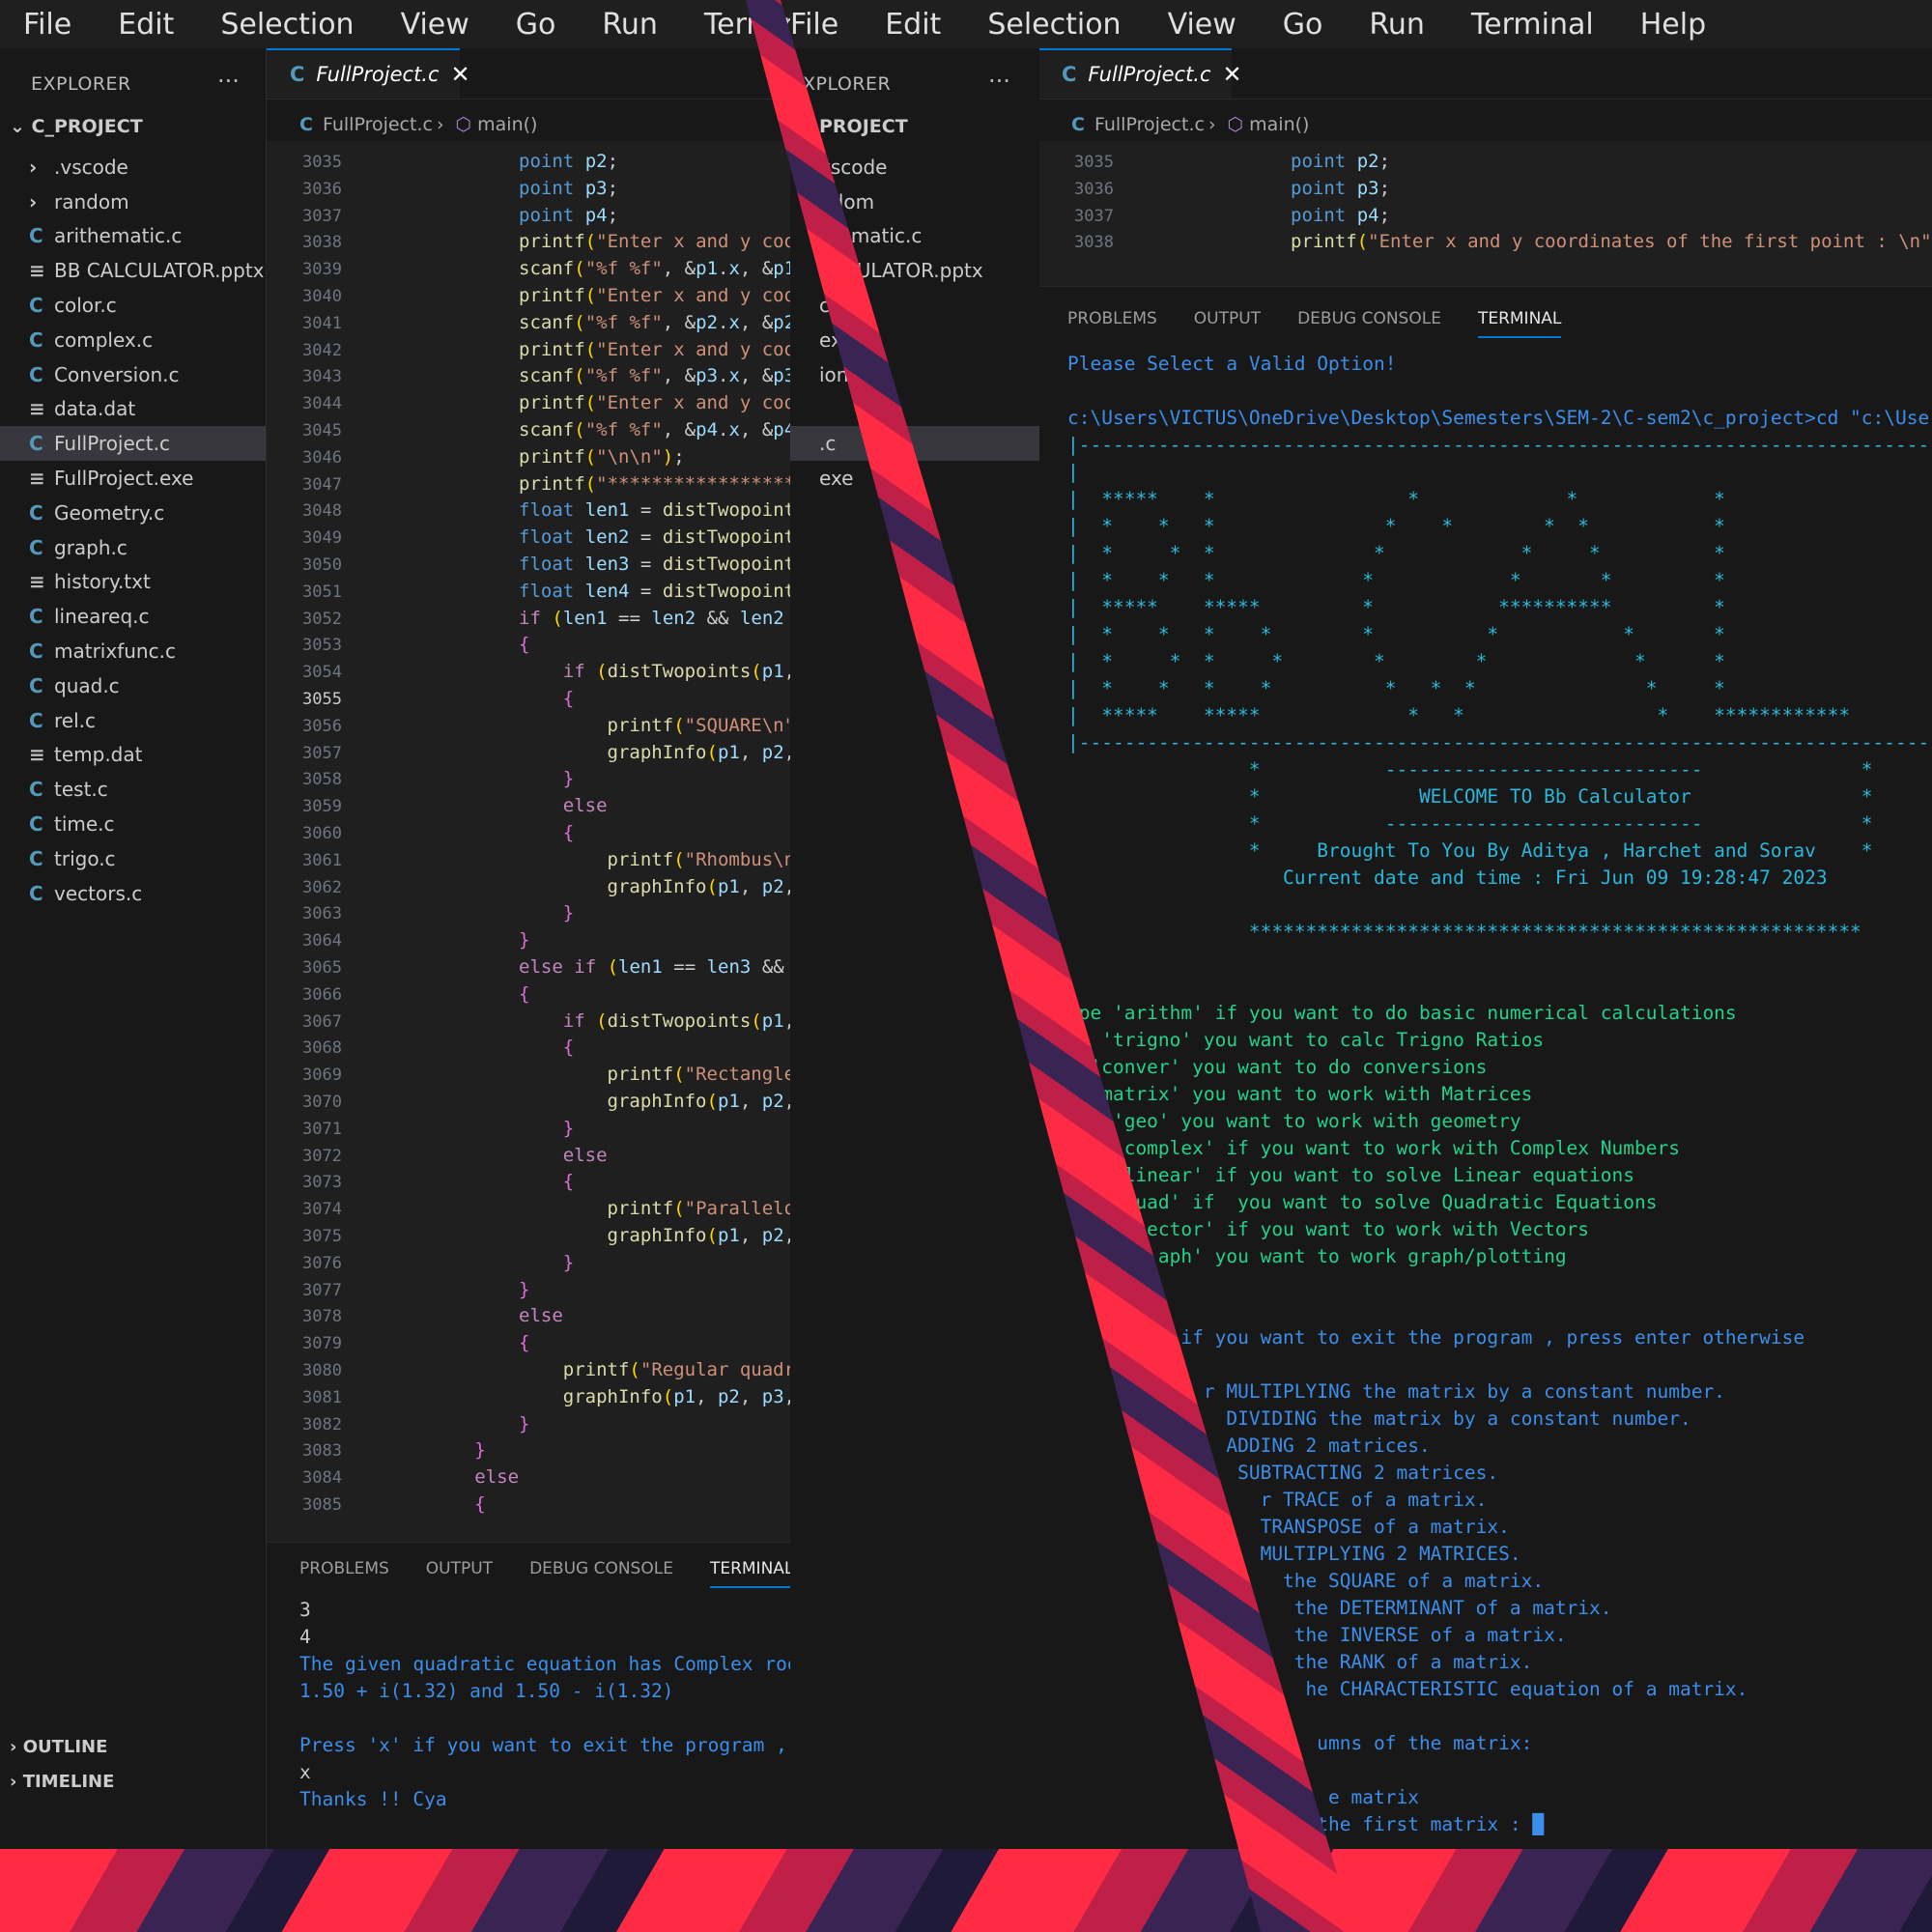 The width and height of the screenshot is (1932, 1932). Describe the element at coordinates (863, 126) in the screenshot. I see `project-root-folder-right: PROJECT` at that location.